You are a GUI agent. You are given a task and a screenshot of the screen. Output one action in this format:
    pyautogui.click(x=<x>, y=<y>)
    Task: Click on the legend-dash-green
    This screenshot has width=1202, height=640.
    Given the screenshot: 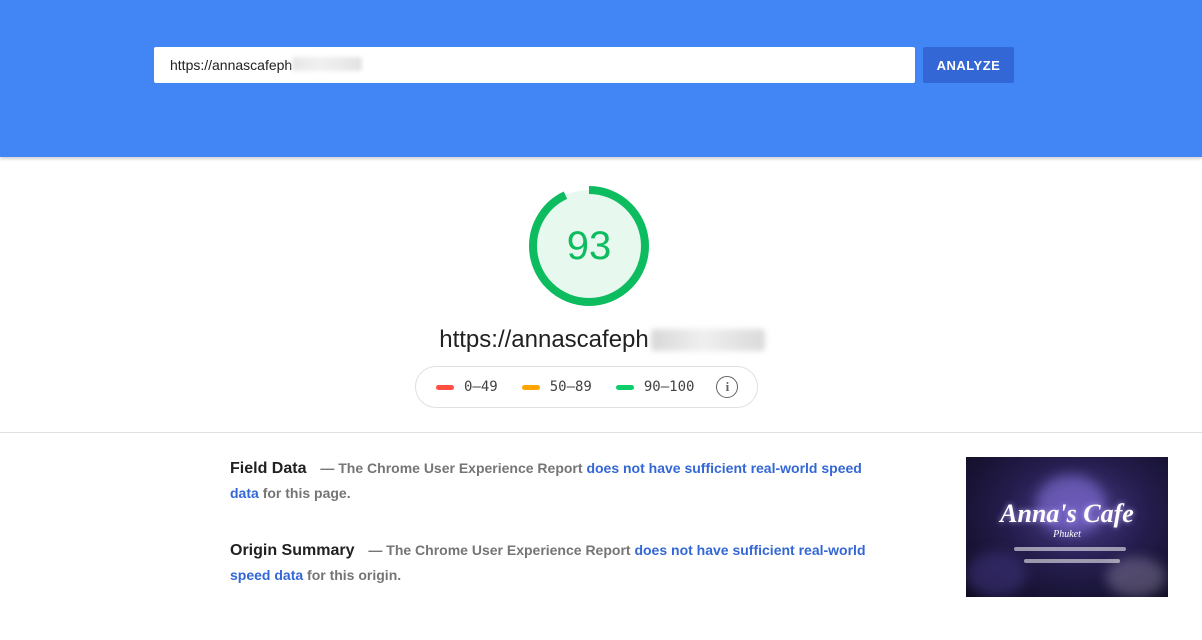 What is the action you would take?
    pyautogui.click(x=624, y=387)
    